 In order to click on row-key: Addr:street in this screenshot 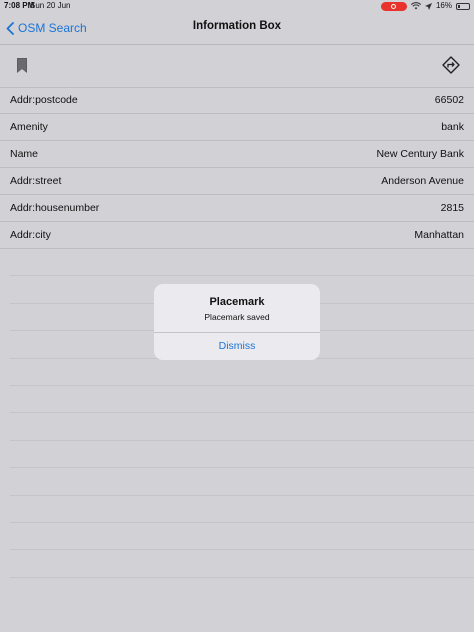, I will do `click(36, 181)`.